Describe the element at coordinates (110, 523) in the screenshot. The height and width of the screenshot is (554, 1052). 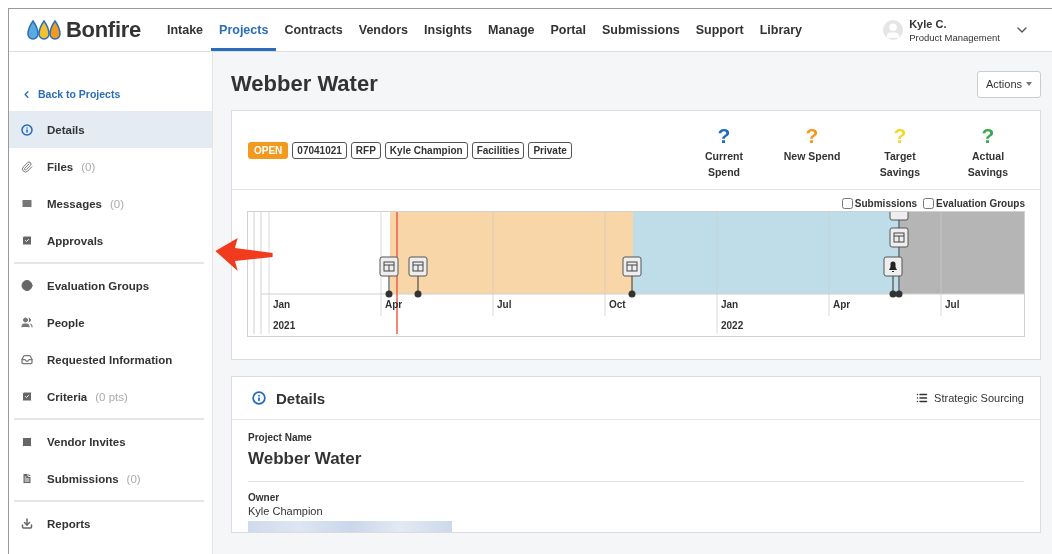
I see `sidebar-item: Reports` at that location.